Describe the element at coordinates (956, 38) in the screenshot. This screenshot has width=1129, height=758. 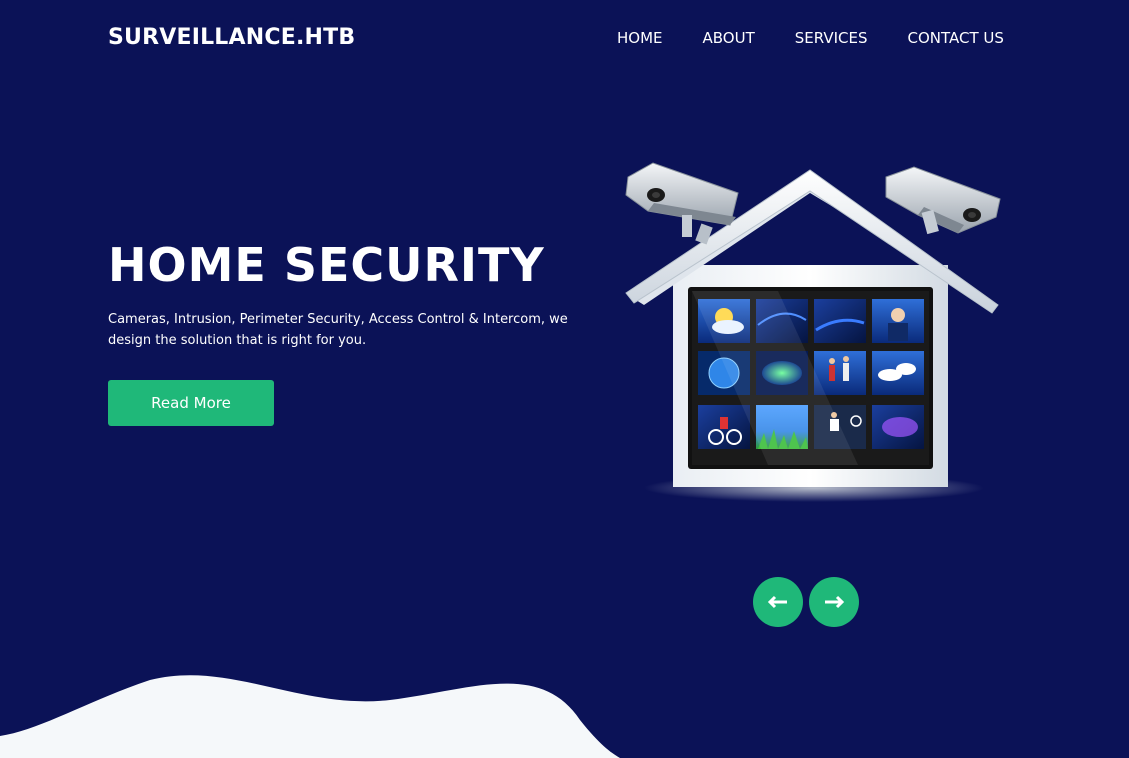
I see `nav-contact-us: CONTACT US` at that location.